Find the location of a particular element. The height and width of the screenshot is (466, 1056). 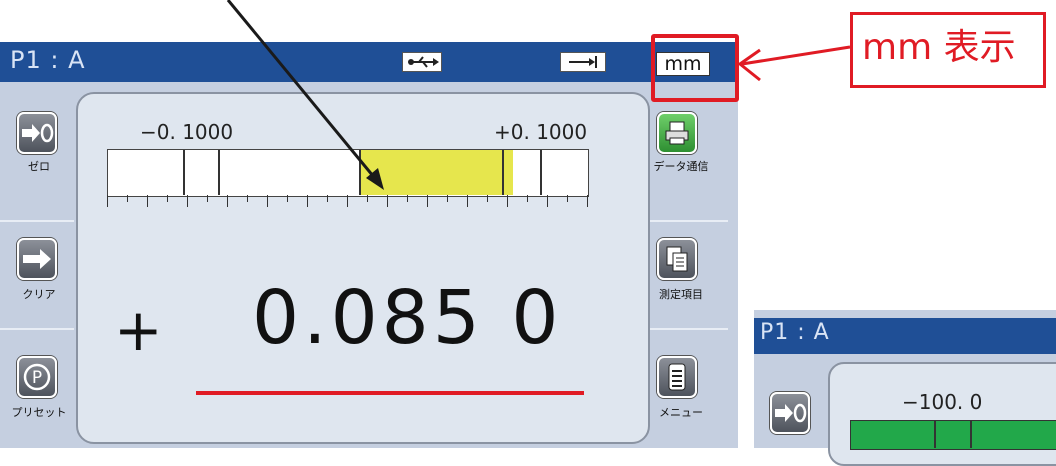

annotation-text: mm 表示 is located at coordinates (939, 47).